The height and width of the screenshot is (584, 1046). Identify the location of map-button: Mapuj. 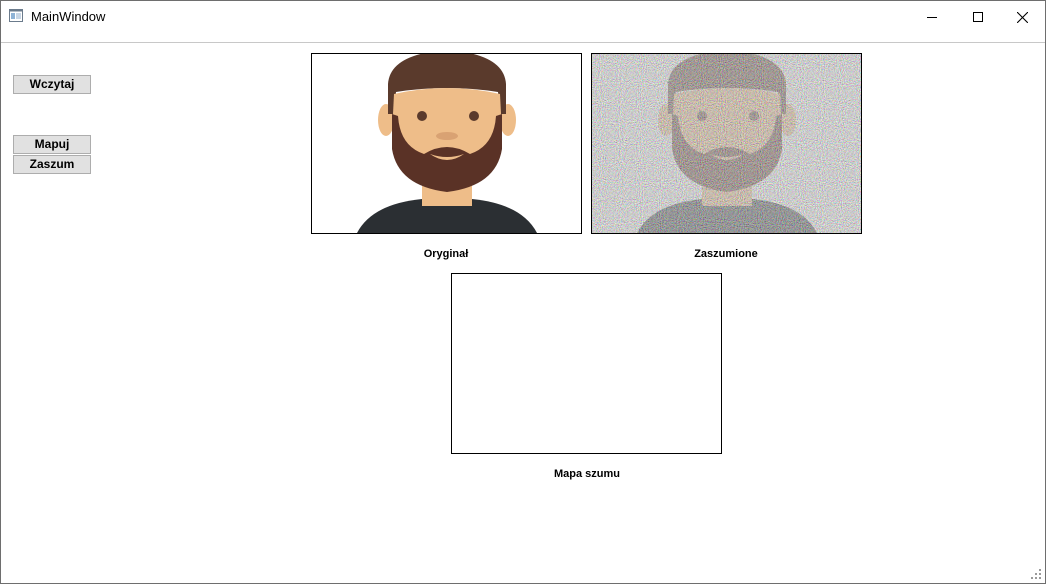
(52, 144).